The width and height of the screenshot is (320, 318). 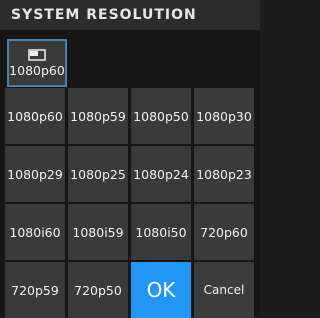 I want to click on option-label: 1080p30, so click(x=224, y=116).